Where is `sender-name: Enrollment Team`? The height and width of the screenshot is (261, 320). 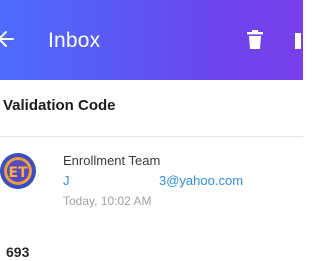 sender-name: Enrollment Team is located at coordinates (112, 160).